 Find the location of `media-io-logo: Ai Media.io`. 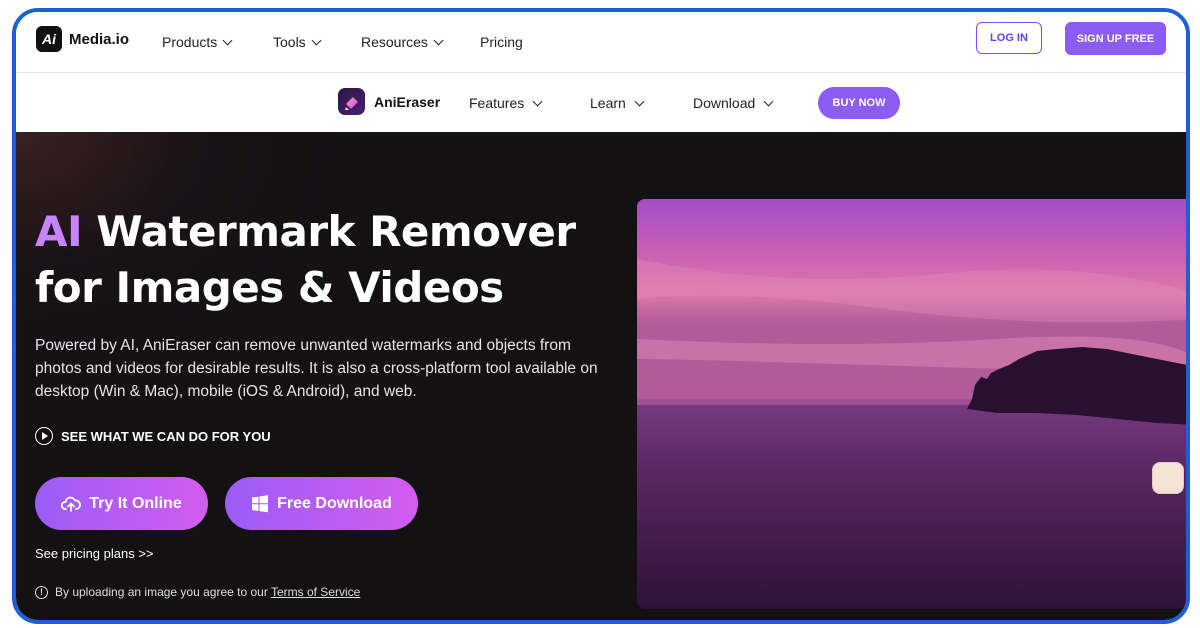

media-io-logo: Ai Media.io is located at coordinates (82, 39).